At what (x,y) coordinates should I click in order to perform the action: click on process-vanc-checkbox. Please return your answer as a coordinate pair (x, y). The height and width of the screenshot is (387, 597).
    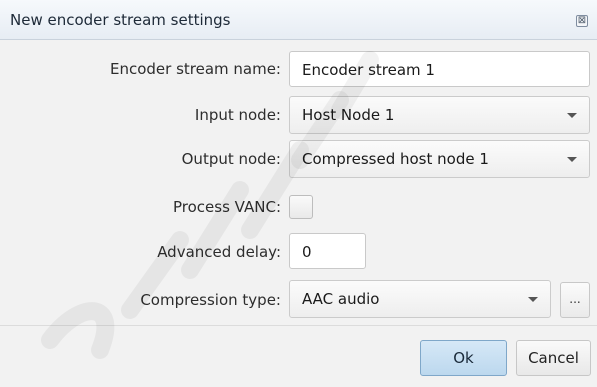
    Looking at the image, I should click on (301, 207).